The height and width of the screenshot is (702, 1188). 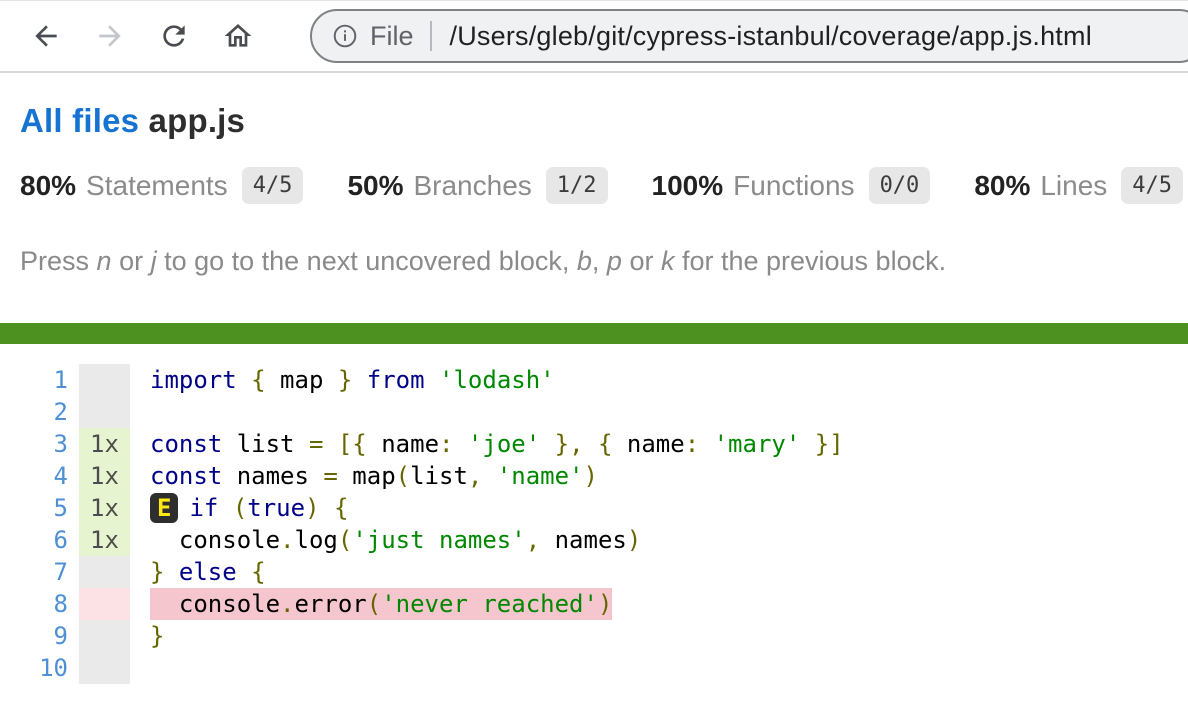 I want to click on line-number: 4, so click(x=60, y=476).